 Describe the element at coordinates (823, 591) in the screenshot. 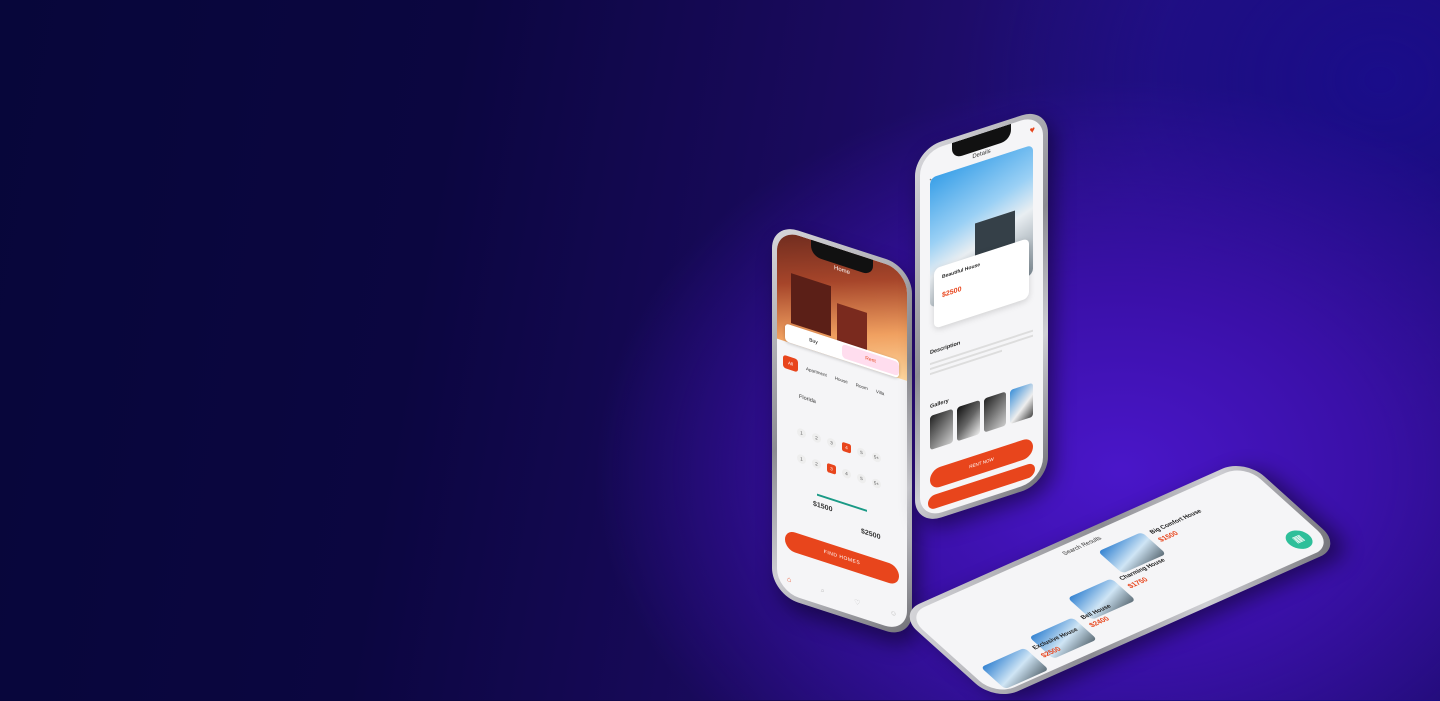

I see `search-icon: ⌕` at that location.